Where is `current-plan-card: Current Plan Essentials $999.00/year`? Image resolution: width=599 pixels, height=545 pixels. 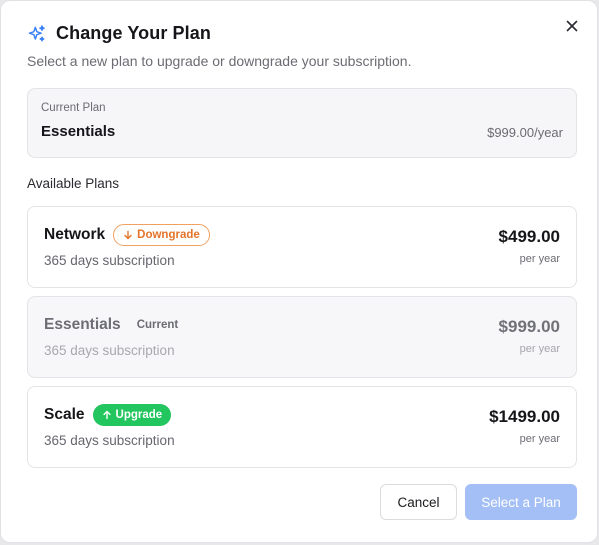 current-plan-card: Current Plan Essentials $999.00/year is located at coordinates (302, 123).